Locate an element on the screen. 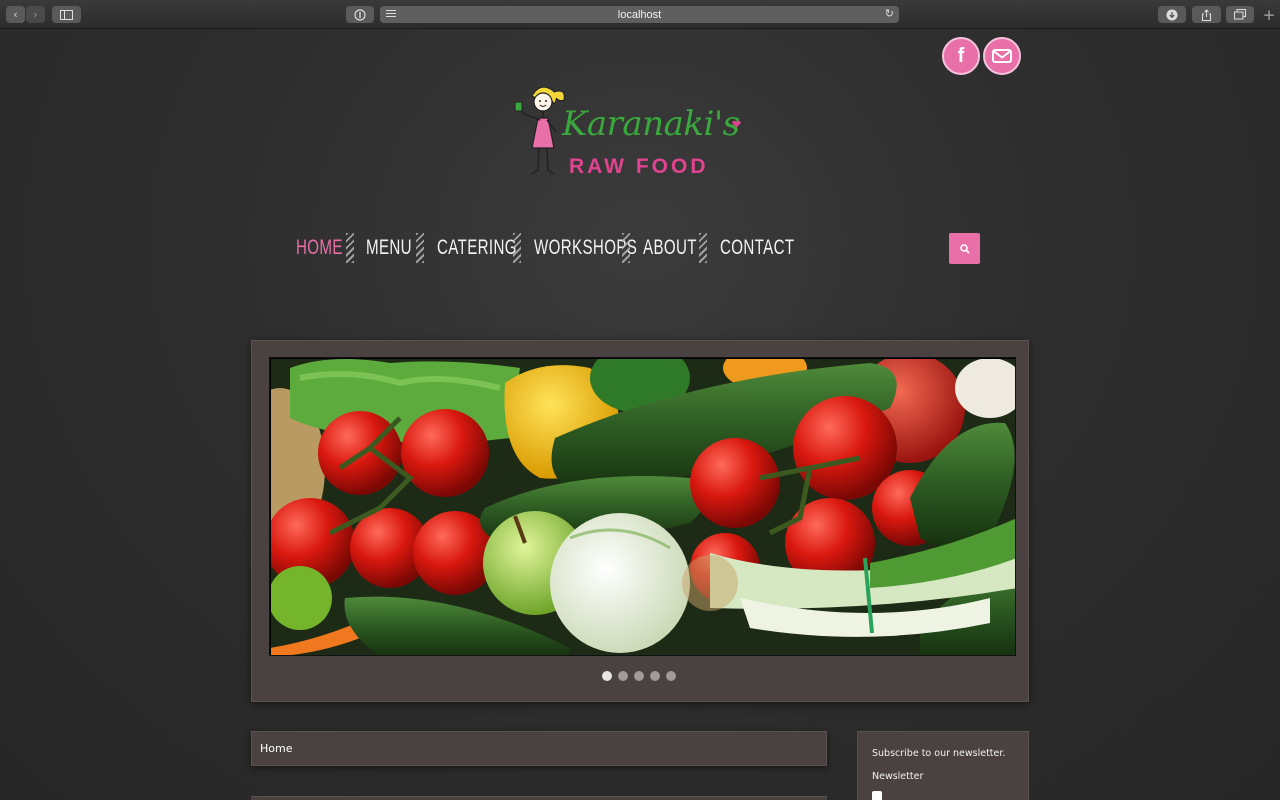 The width and height of the screenshot is (1280, 800). search-icon is located at coordinates (964, 248).